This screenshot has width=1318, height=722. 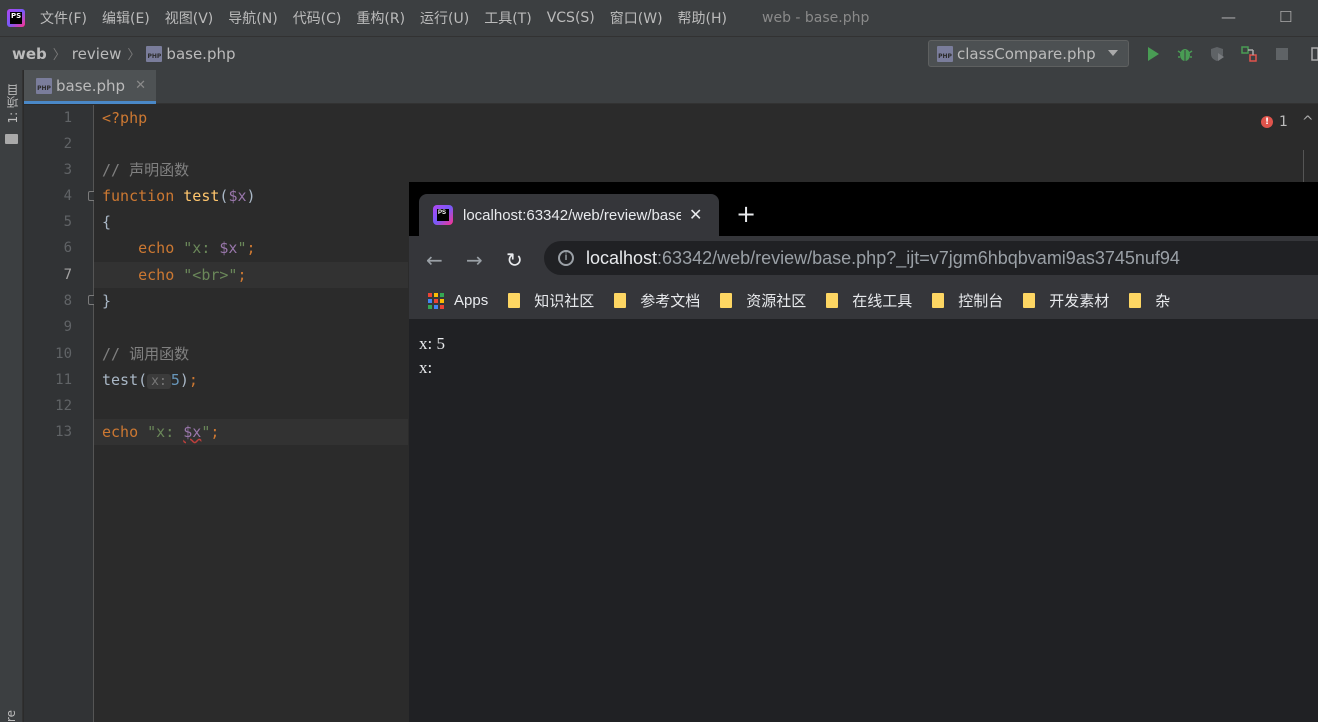 What do you see at coordinates (252, 18) in the screenshot?
I see `menu-navigate: 导航(N)` at bounding box center [252, 18].